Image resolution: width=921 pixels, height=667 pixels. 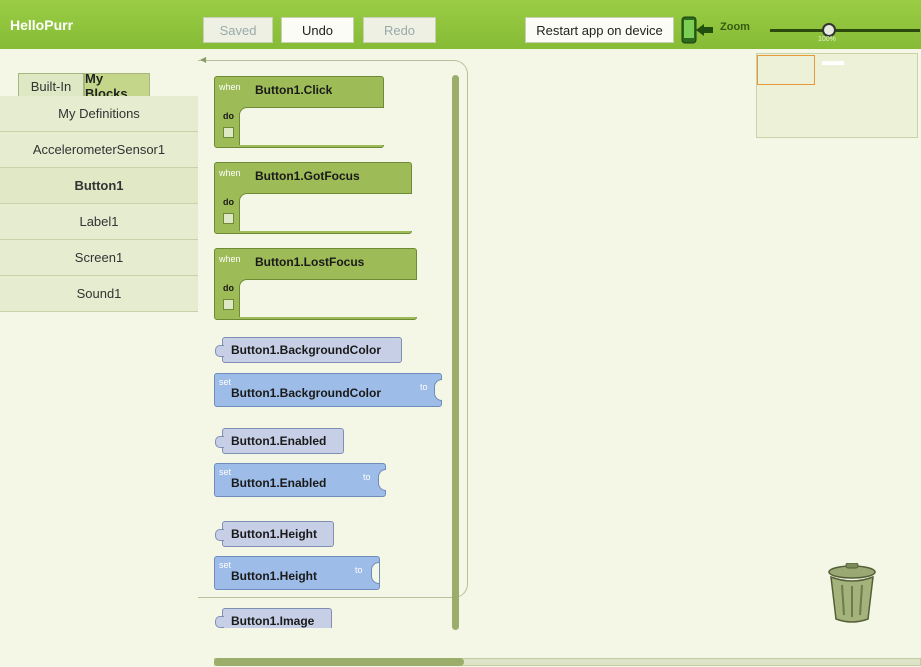 What do you see at coordinates (697, 30) in the screenshot?
I see `phone-arrow-icon` at bounding box center [697, 30].